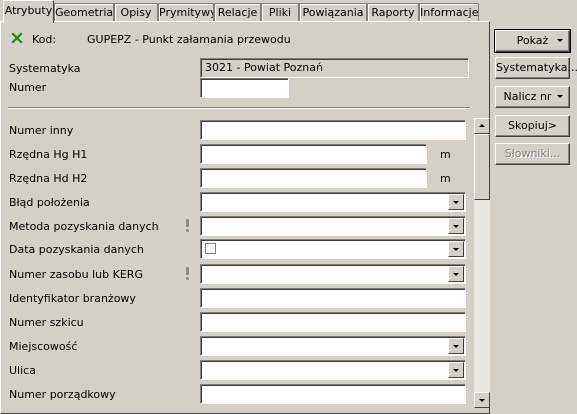 This screenshot has height=414, width=577. What do you see at coordinates (333, 370) in the screenshot?
I see `ulica-combo` at bounding box center [333, 370].